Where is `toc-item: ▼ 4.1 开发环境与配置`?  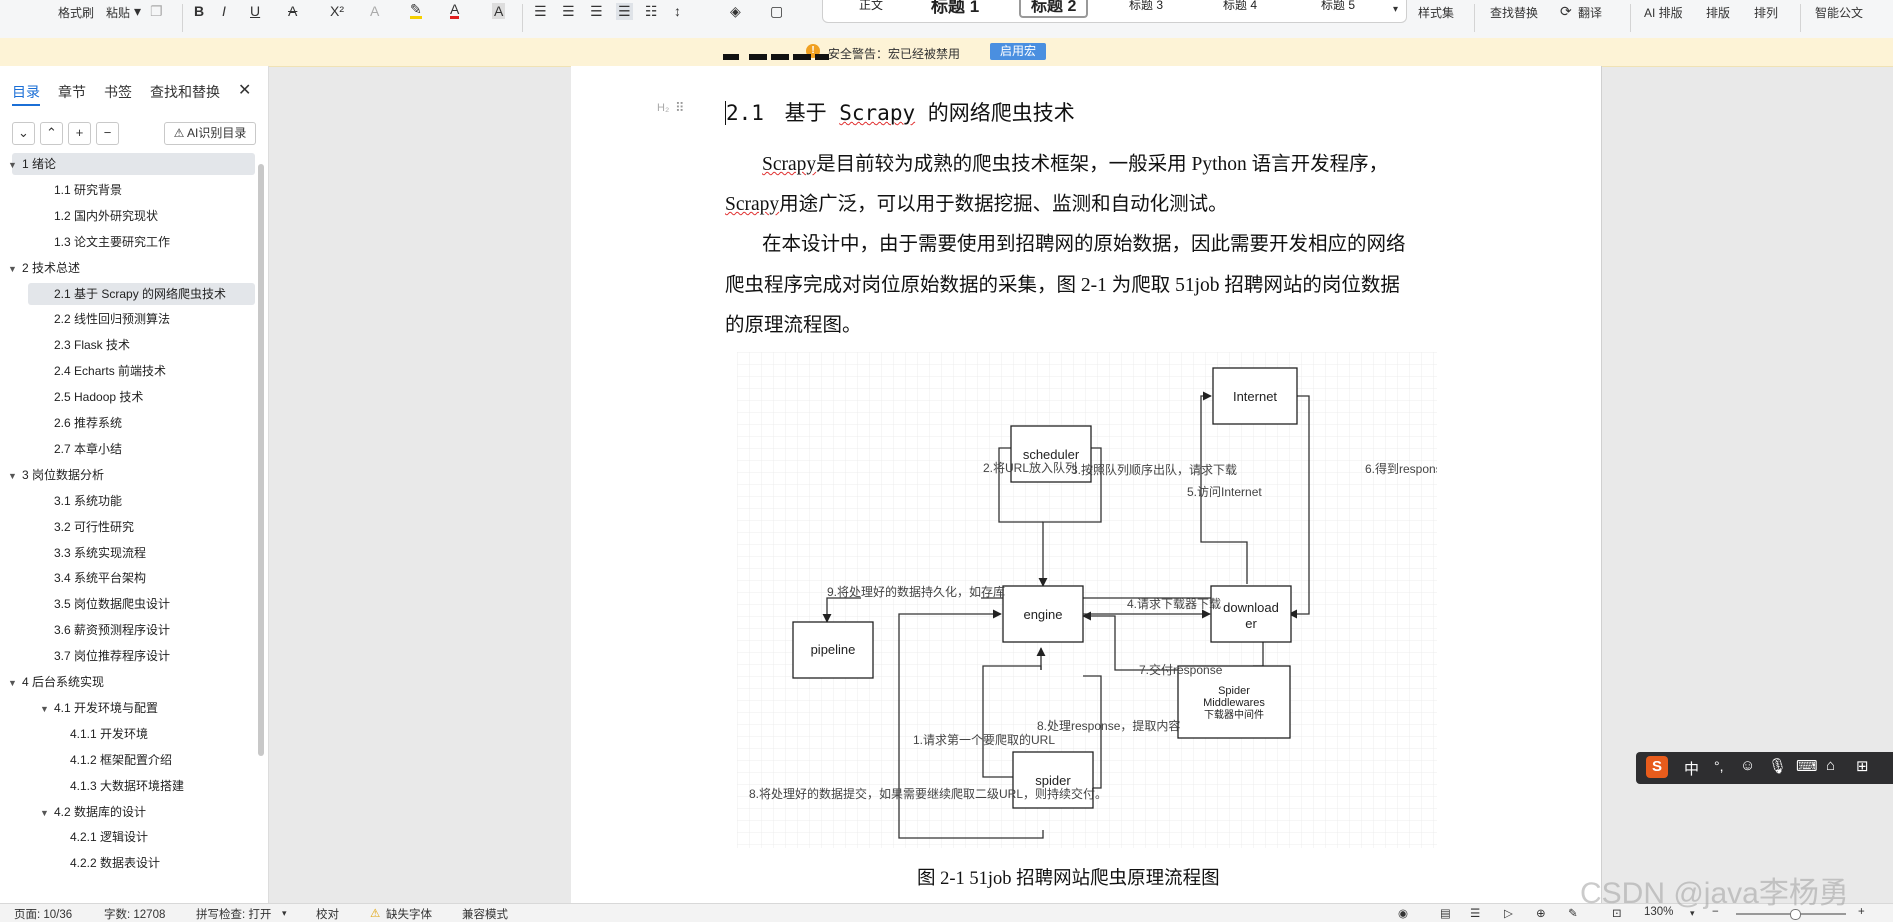 toc-item: ▼ 4.1 开发环境与配置 is located at coordinates (141, 708).